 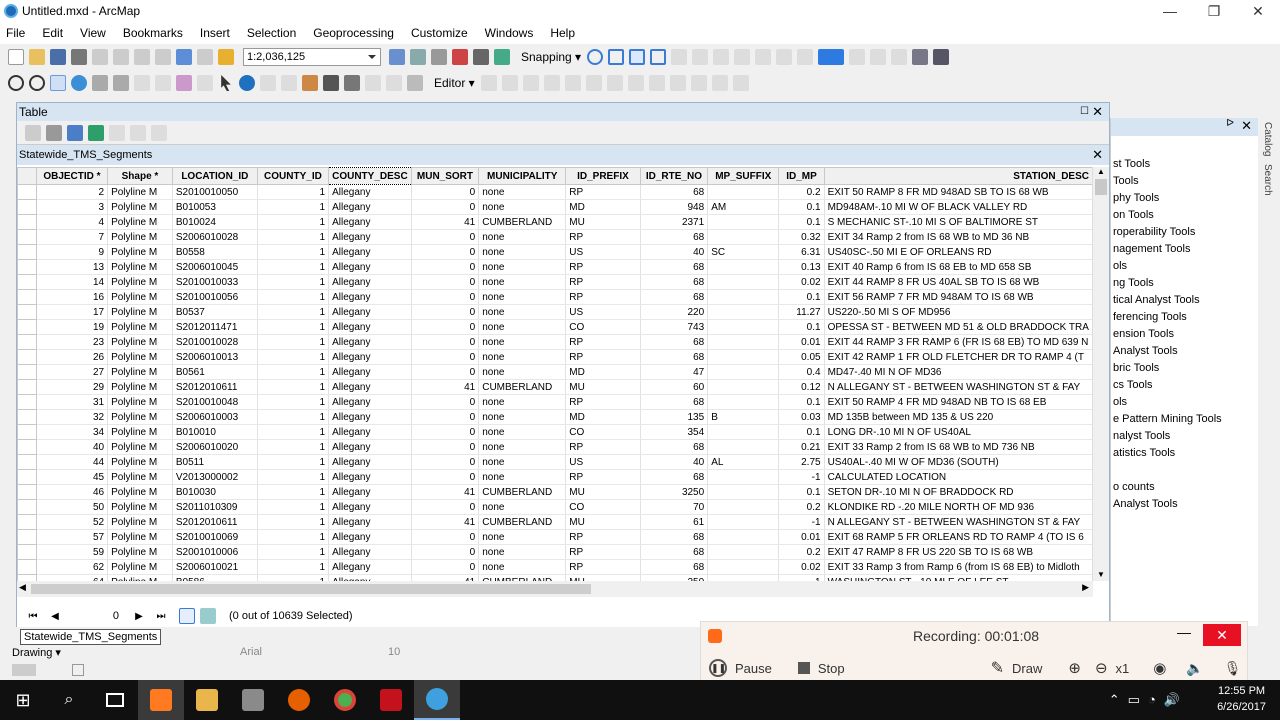 I want to click on edge-snap-icon, so click(x=658, y=57).